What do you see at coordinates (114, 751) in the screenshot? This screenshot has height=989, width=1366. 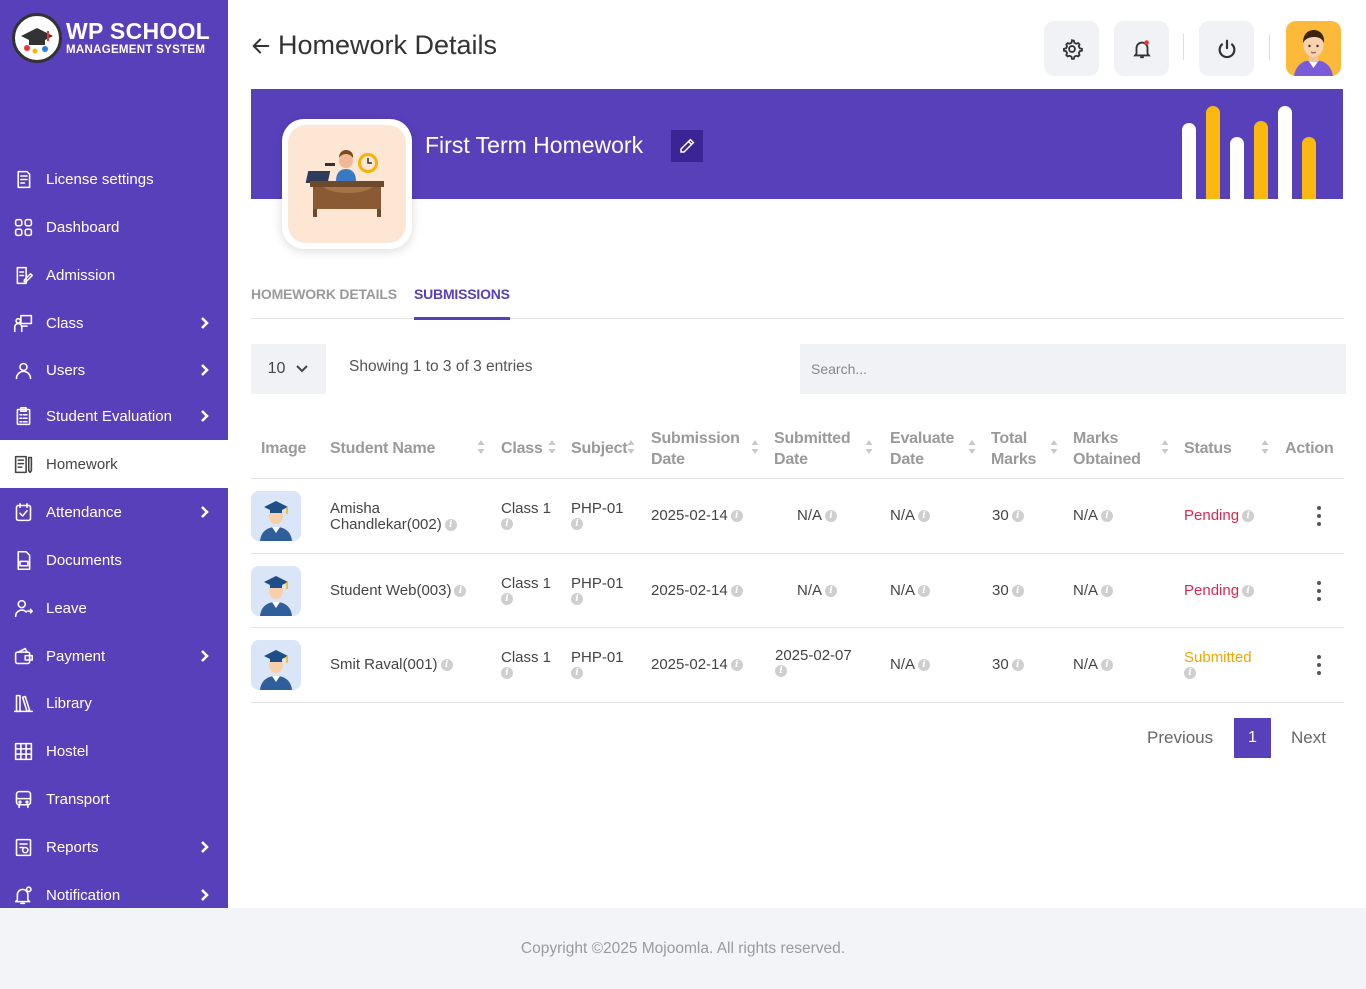 I see `sidebar-item-hostel: Hostel` at bounding box center [114, 751].